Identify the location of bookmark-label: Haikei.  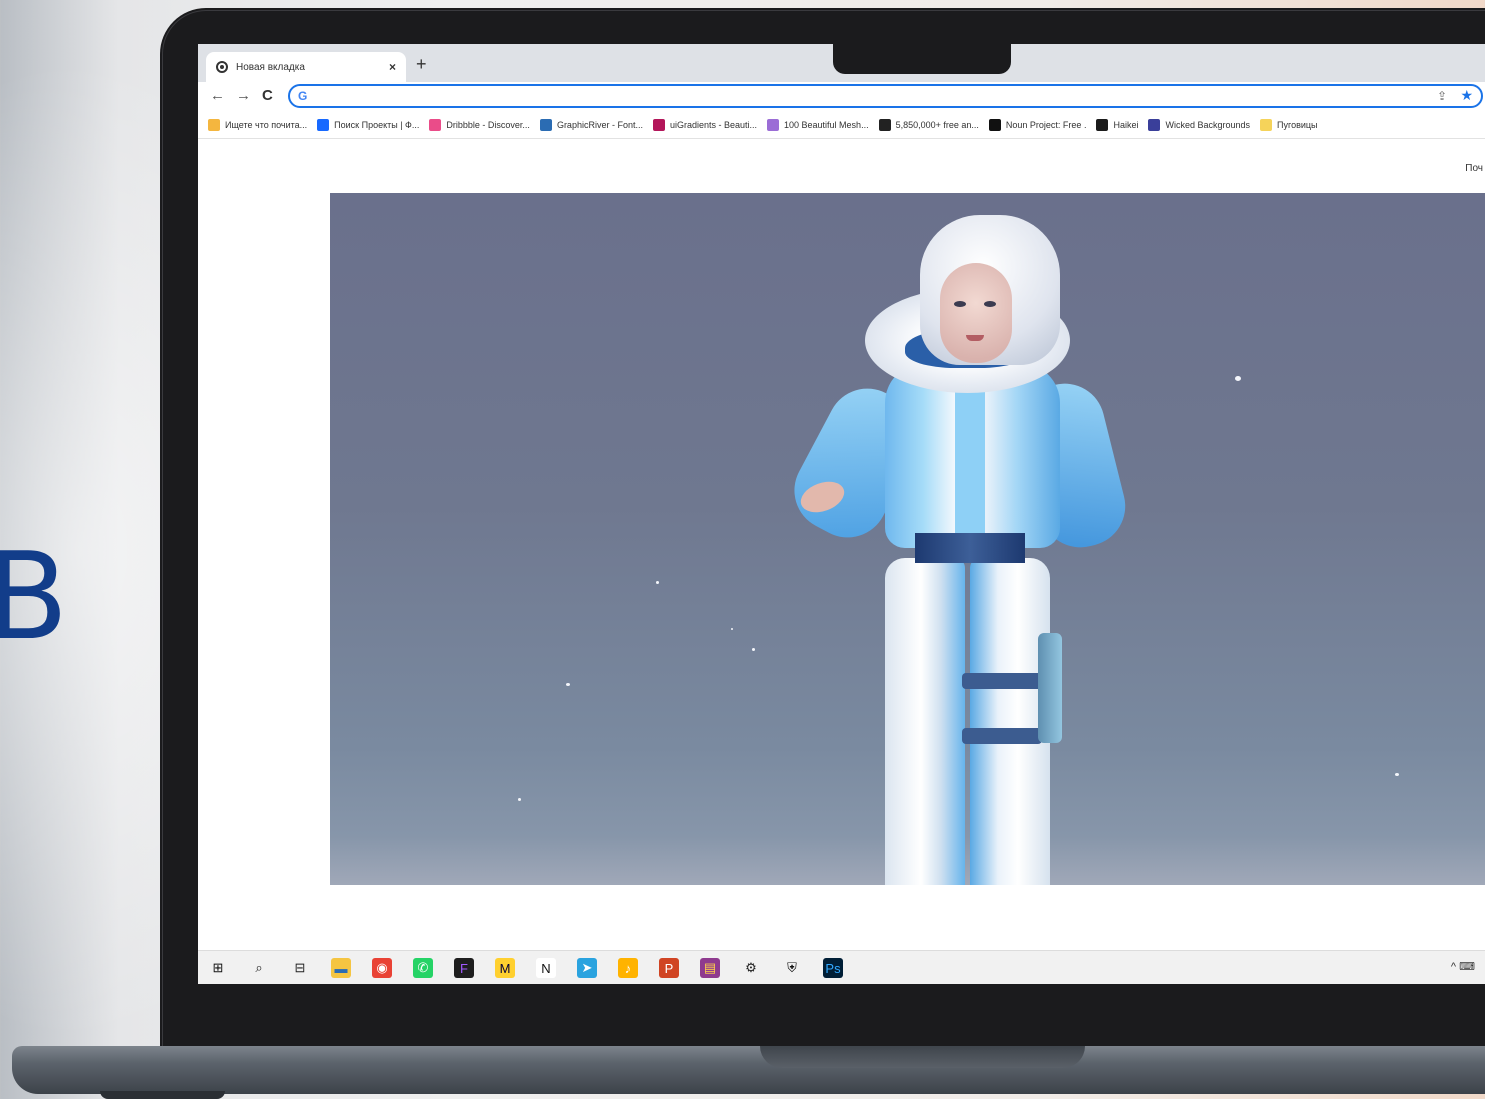
(1126, 125).